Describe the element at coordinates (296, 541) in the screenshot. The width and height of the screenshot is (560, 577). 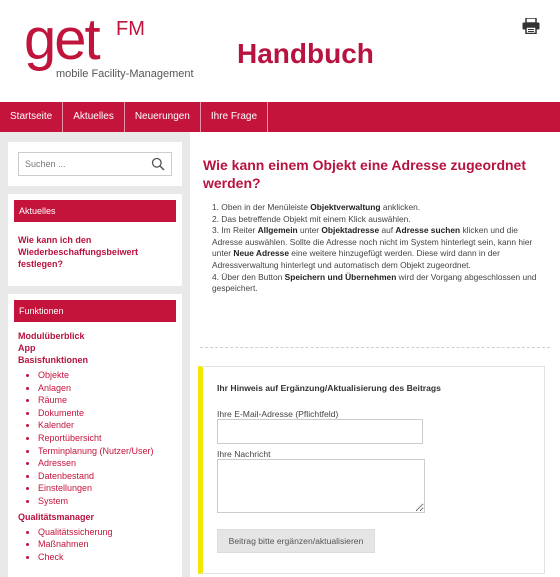
I see `submit-button: Beitrag bitte ergänzen/aktualisieren` at that location.